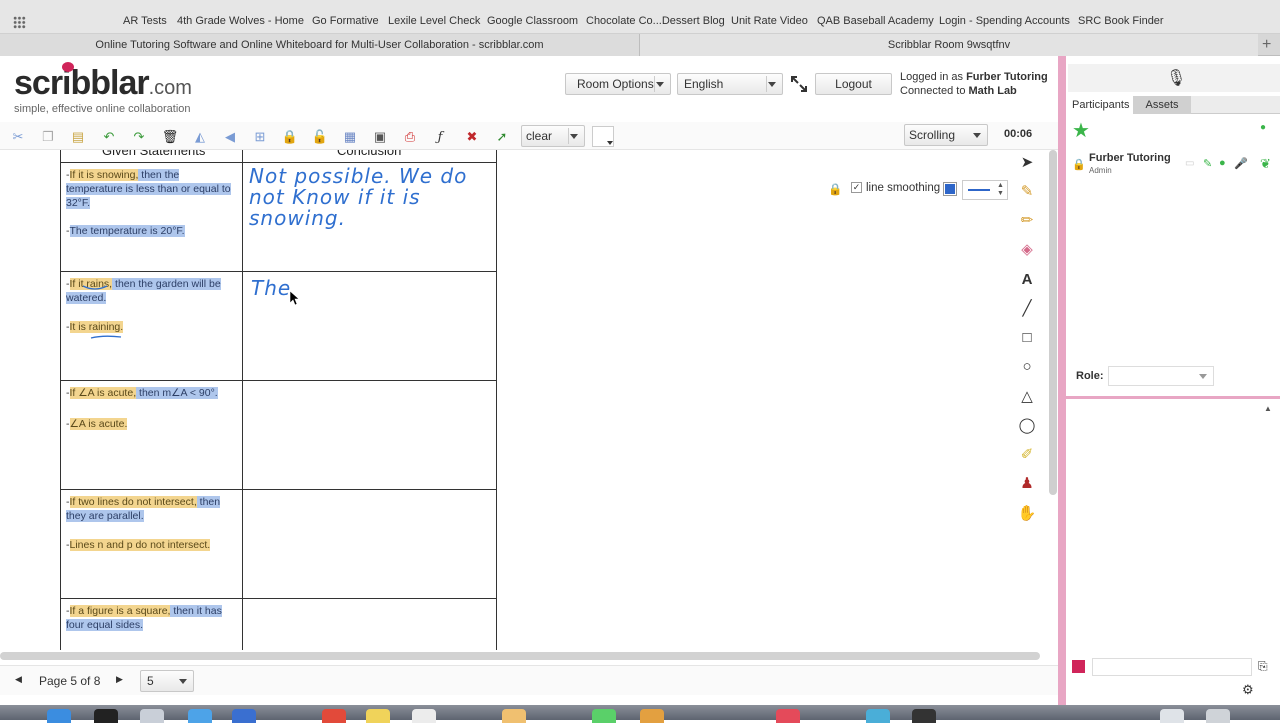  I want to click on padlock-icon: 🔒, so click(835, 189).